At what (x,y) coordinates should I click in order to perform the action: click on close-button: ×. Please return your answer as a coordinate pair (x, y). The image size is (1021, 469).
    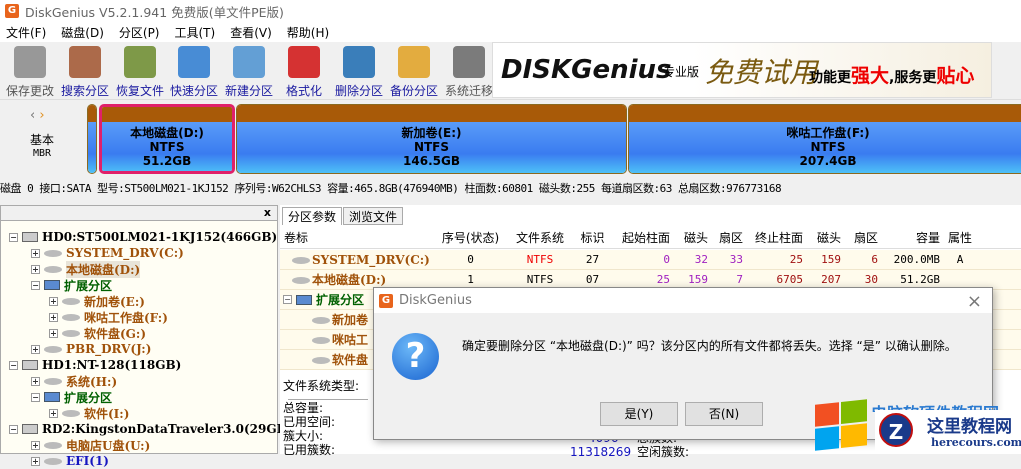
    Looking at the image, I should click on (974, 301).